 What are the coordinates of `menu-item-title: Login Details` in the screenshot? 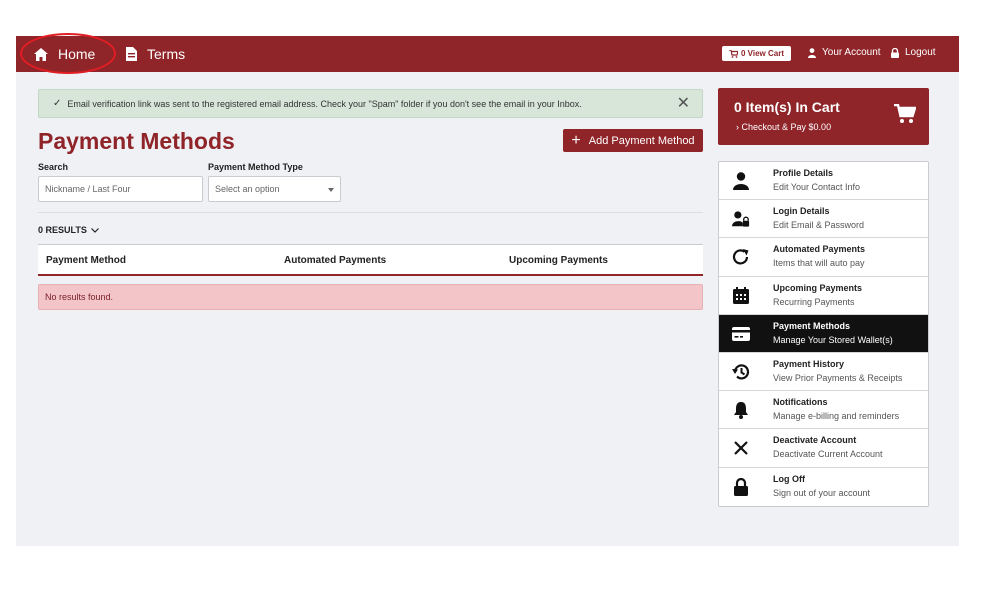 It's located at (801, 211).